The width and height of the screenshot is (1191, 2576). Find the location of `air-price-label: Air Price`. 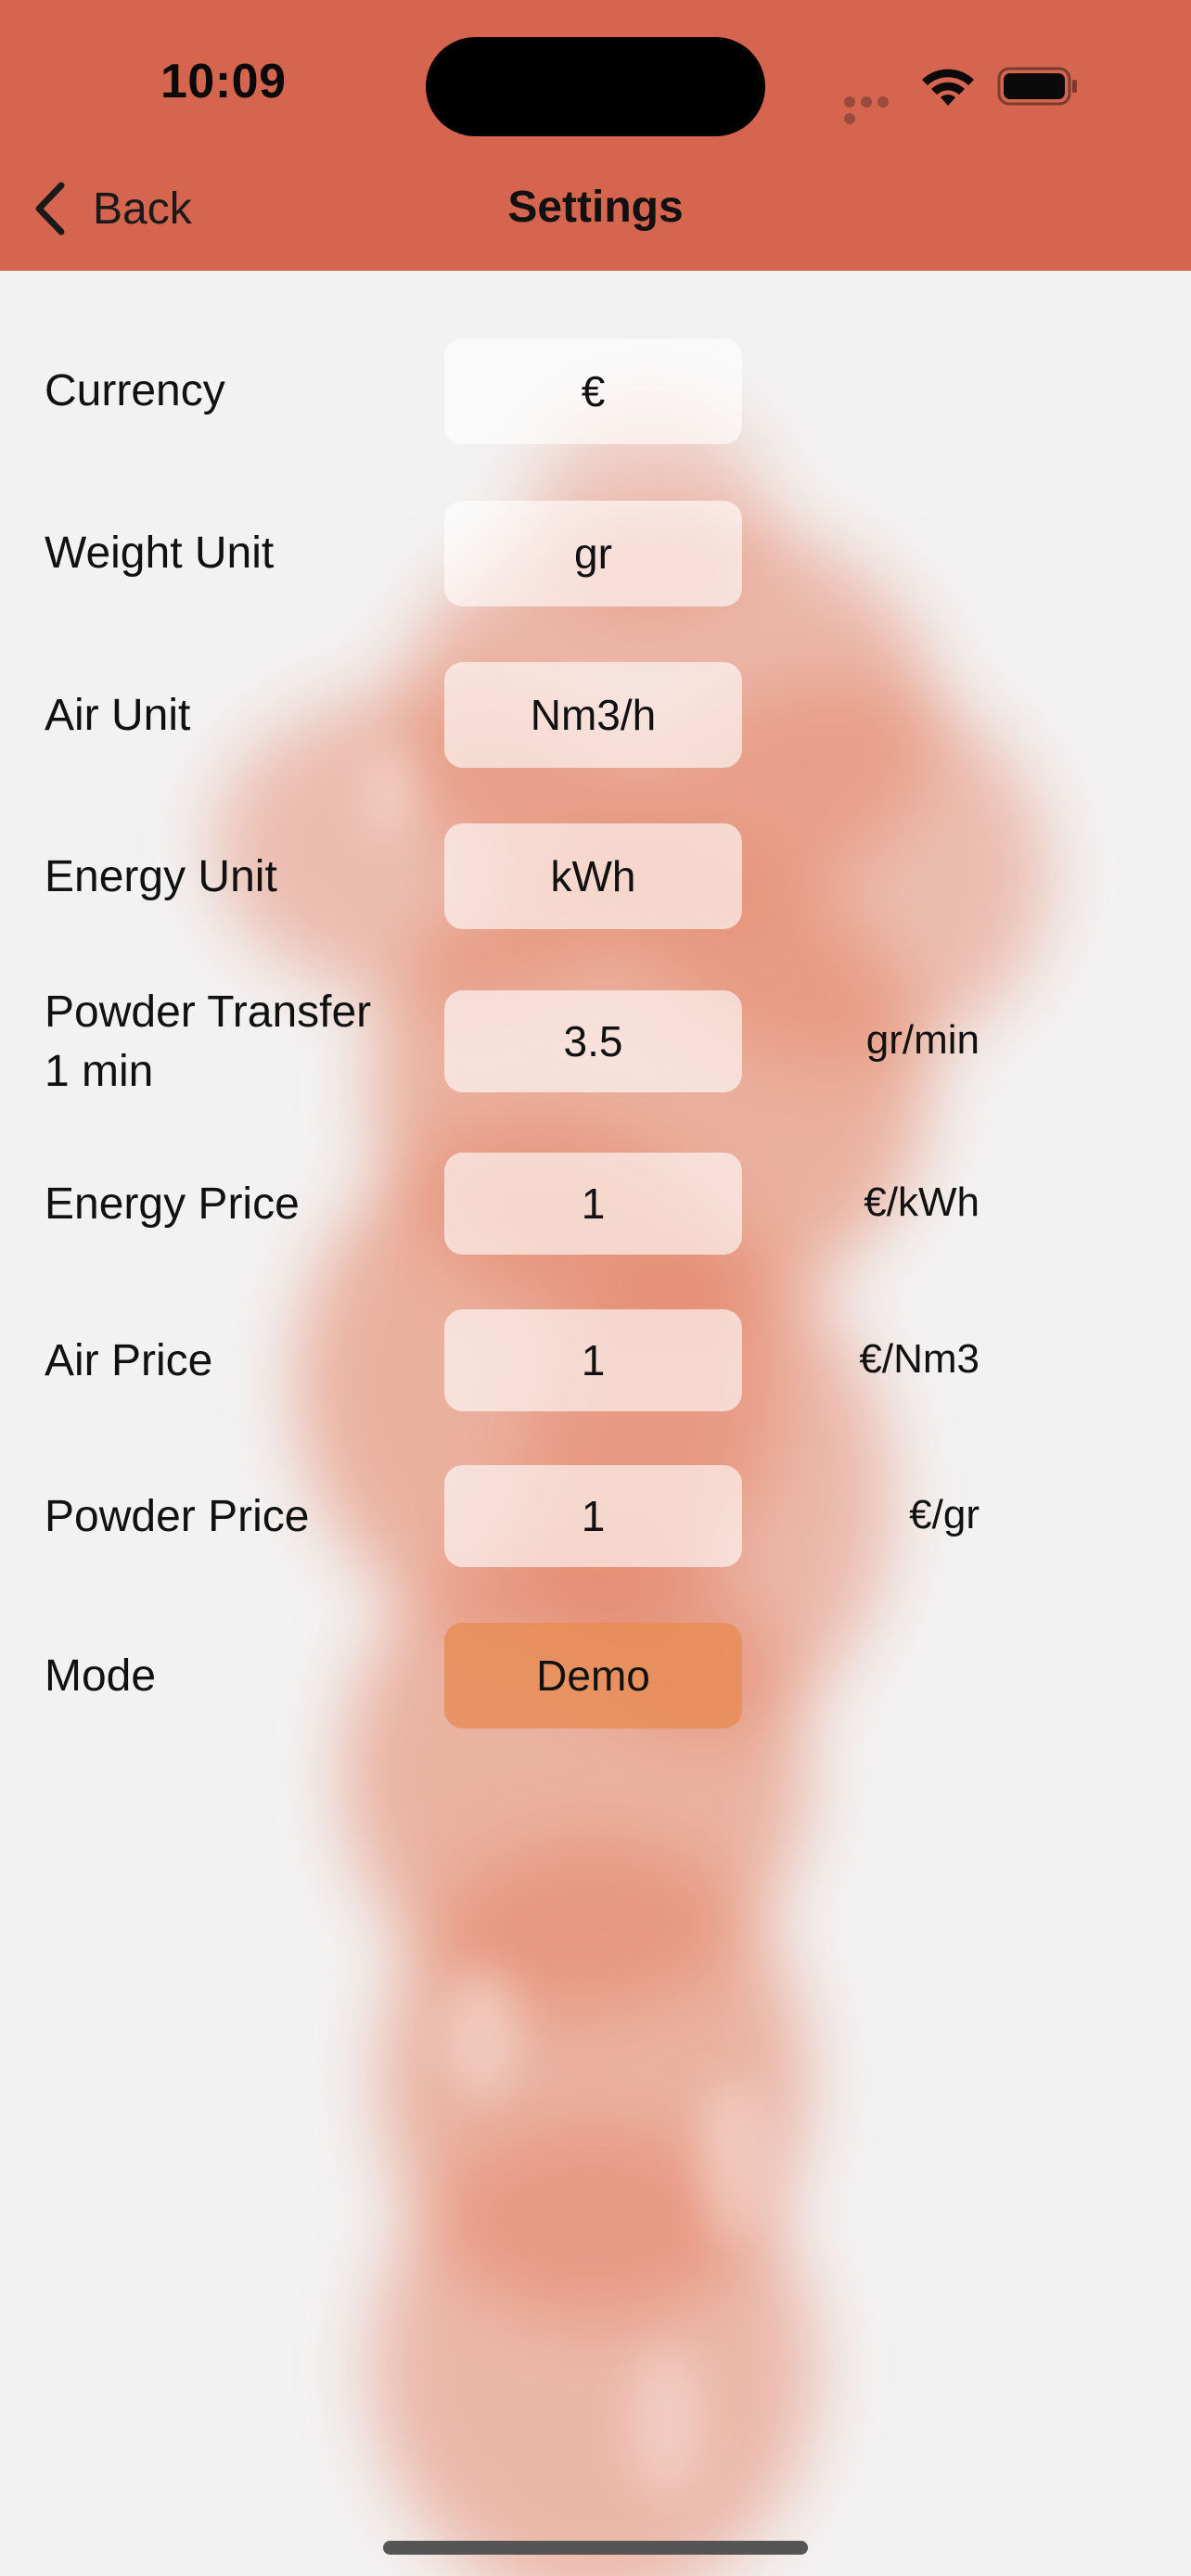

air-price-label: Air Price is located at coordinates (129, 1360).